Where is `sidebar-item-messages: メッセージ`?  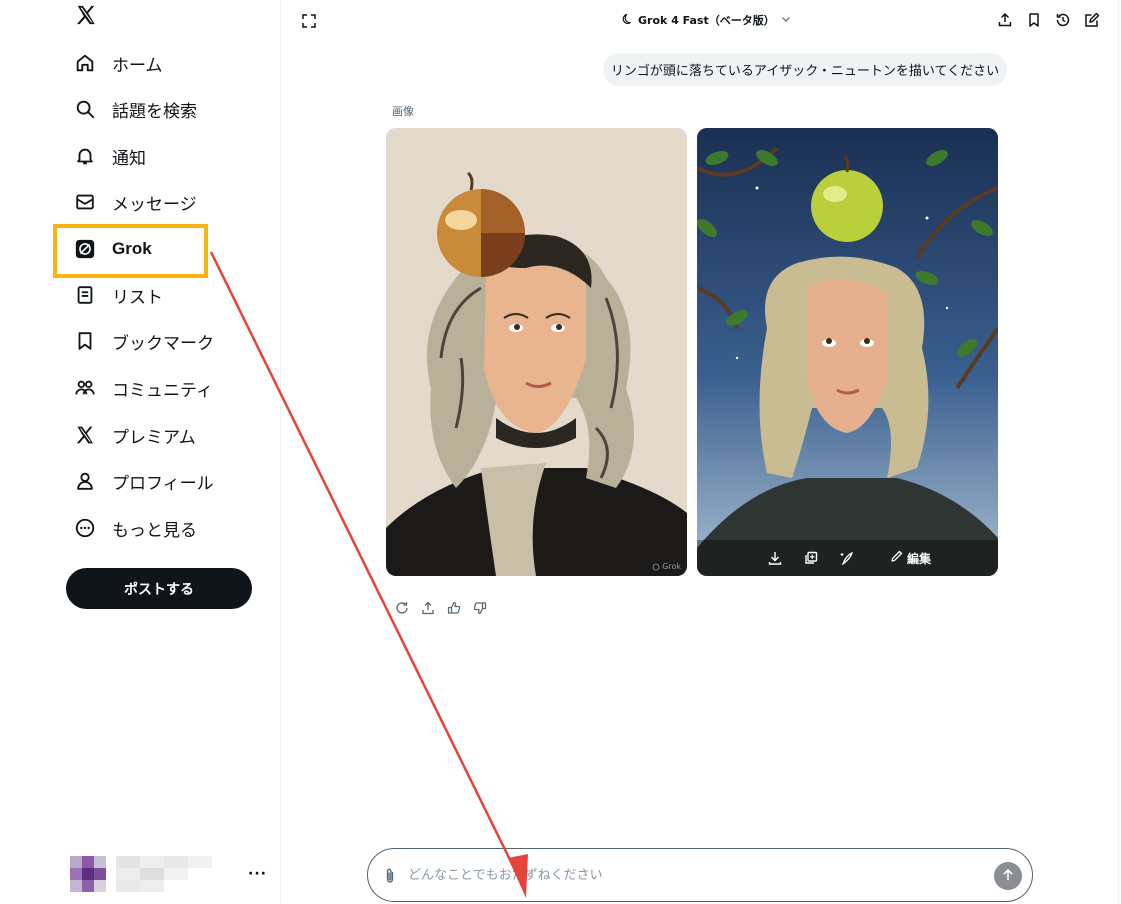 sidebar-item-messages: メッセージ is located at coordinates (135, 202).